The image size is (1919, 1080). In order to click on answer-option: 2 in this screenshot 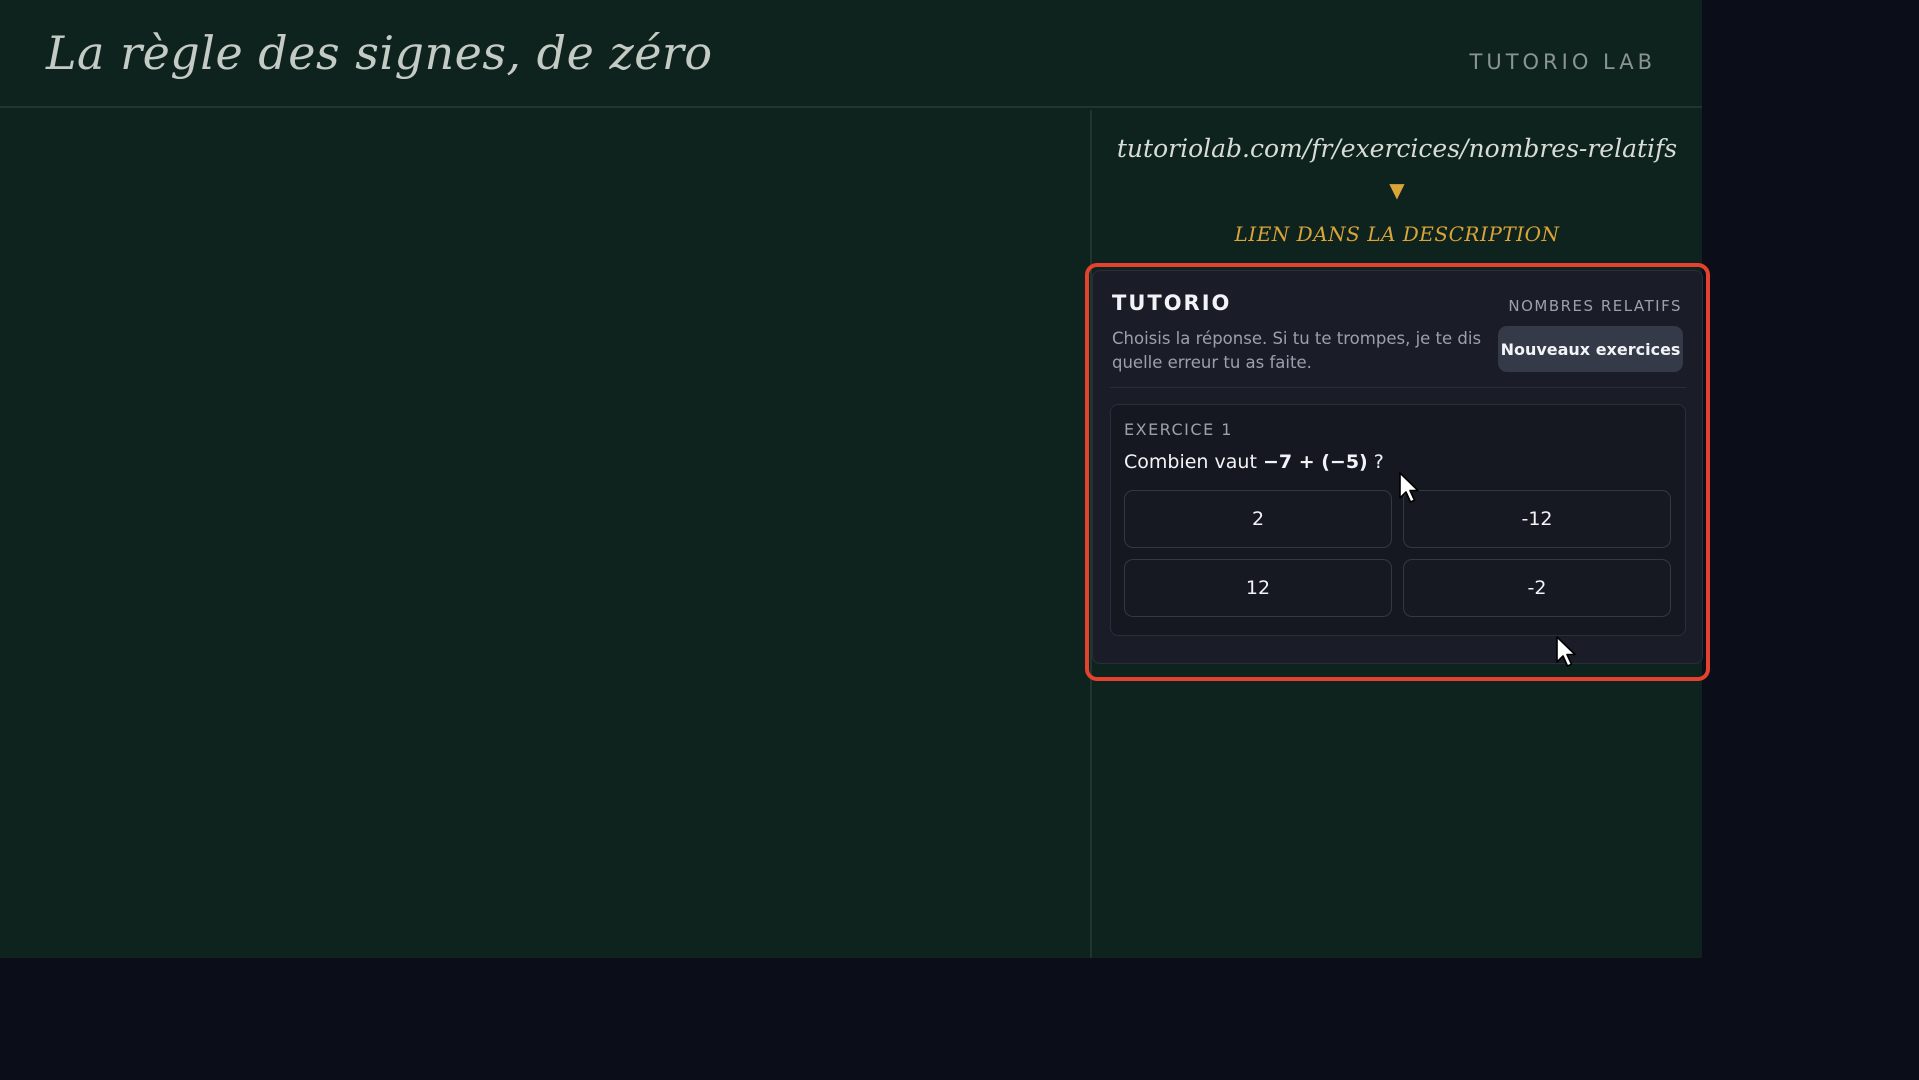, I will do `click(1258, 519)`.